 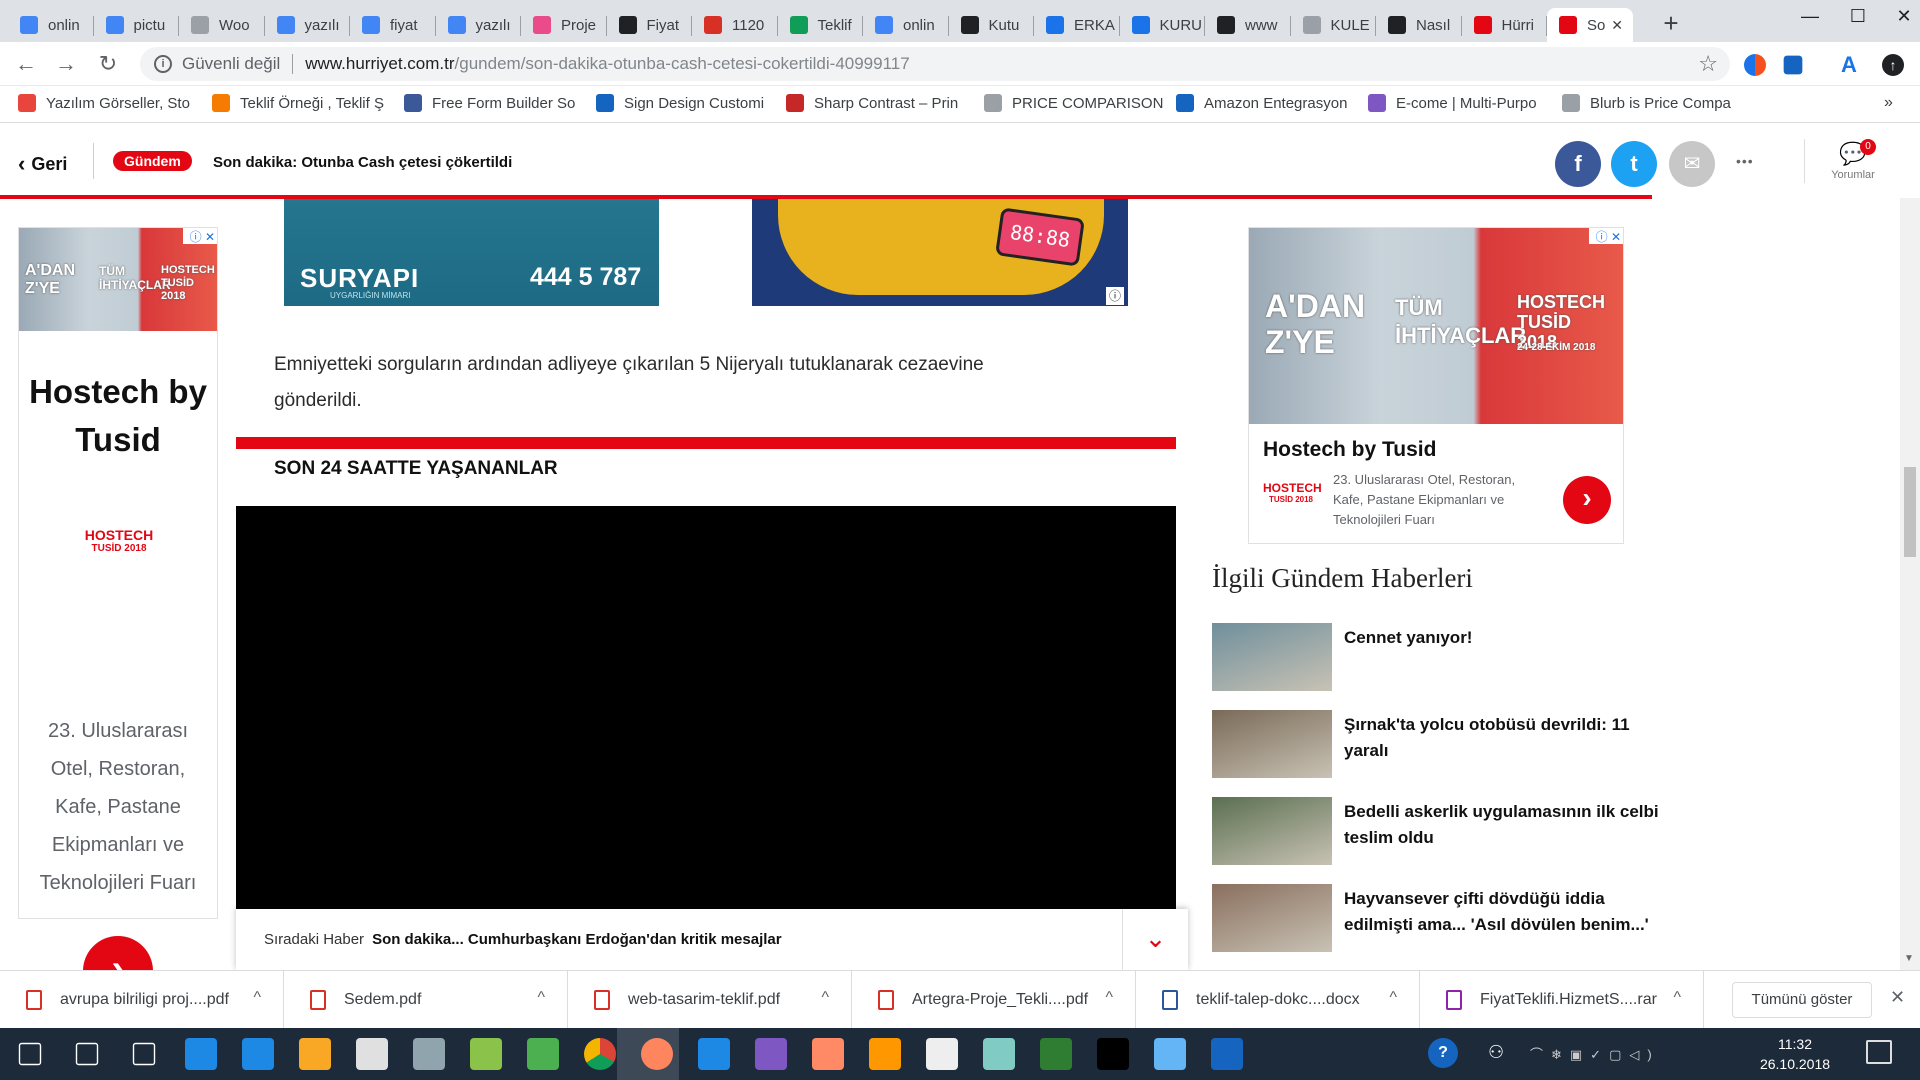 I want to click on tab-17: Nasıl, so click(x=1419, y=25).